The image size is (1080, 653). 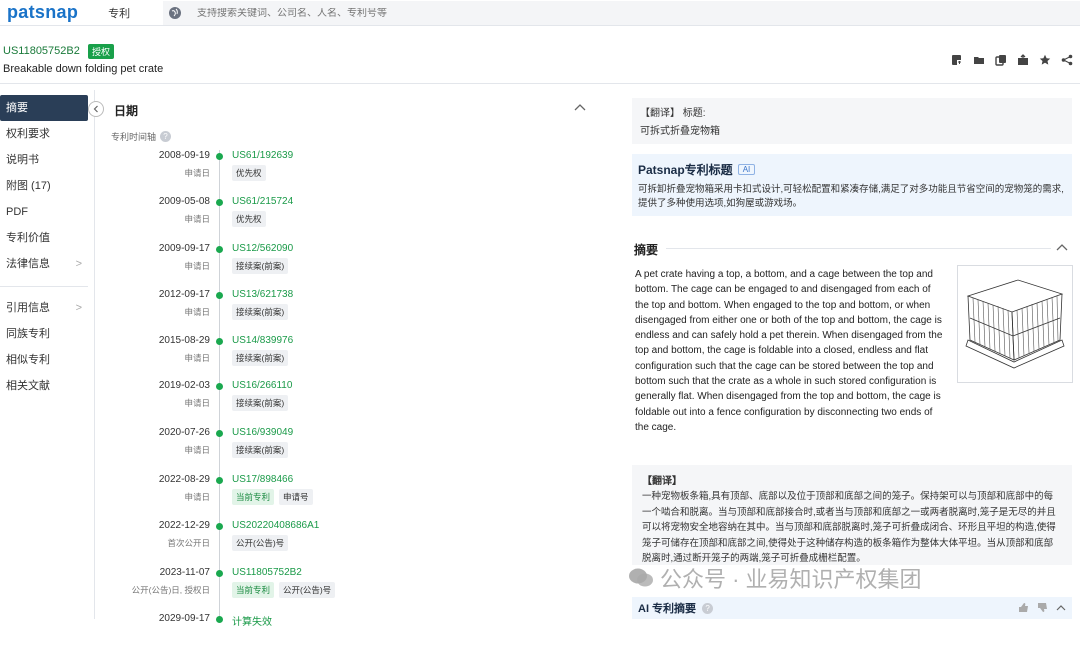 What do you see at coordinates (188, 543) in the screenshot?
I see `event-type: 首次公开日` at bounding box center [188, 543].